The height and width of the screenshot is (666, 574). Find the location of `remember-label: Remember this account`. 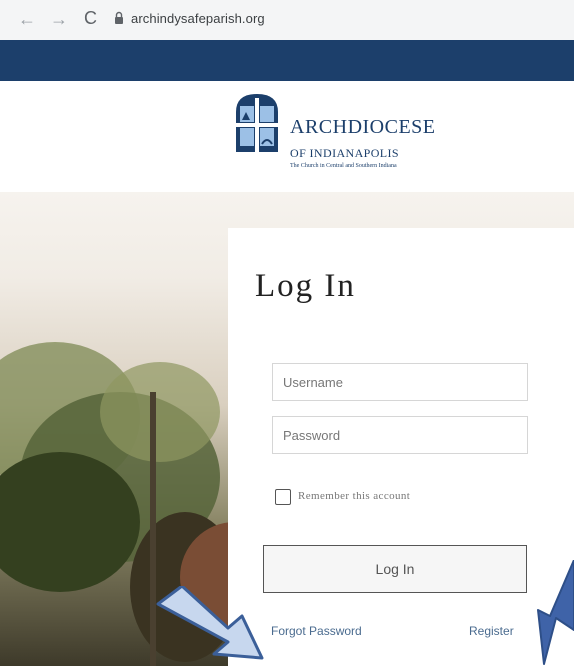

remember-label: Remember this account is located at coordinates (354, 496).